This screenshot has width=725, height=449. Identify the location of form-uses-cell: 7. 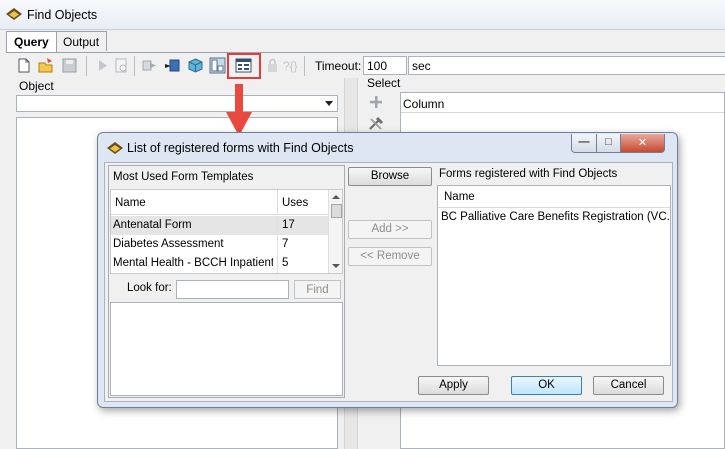
(302, 244).